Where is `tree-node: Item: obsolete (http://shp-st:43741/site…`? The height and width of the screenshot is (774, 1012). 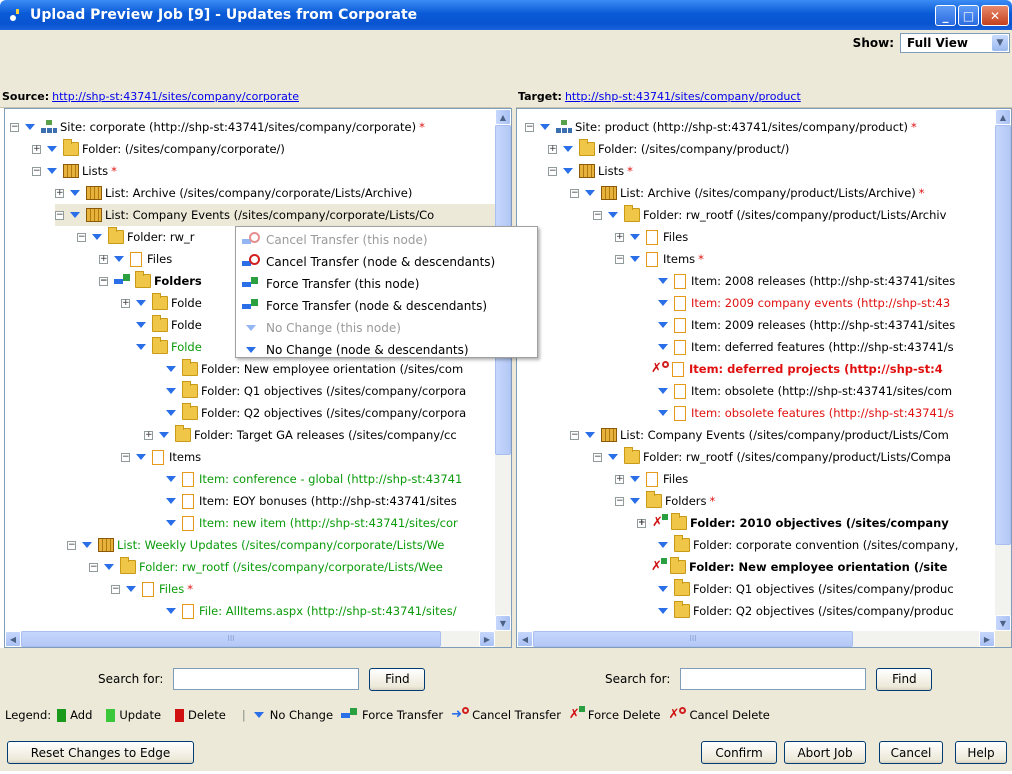 tree-node: Item: obsolete (http://shp-st:43741/site… is located at coordinates (805, 391).